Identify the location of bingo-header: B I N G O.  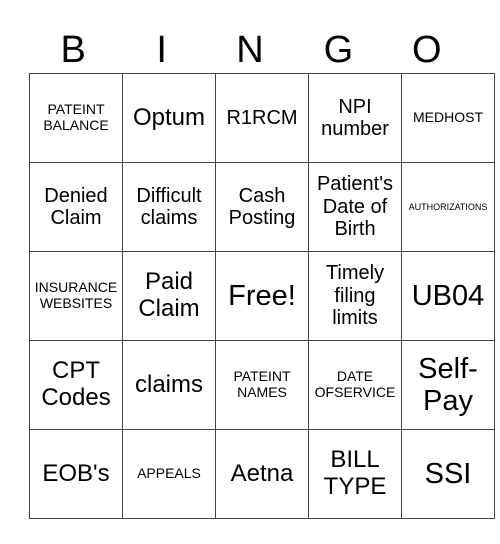
(250, 50).